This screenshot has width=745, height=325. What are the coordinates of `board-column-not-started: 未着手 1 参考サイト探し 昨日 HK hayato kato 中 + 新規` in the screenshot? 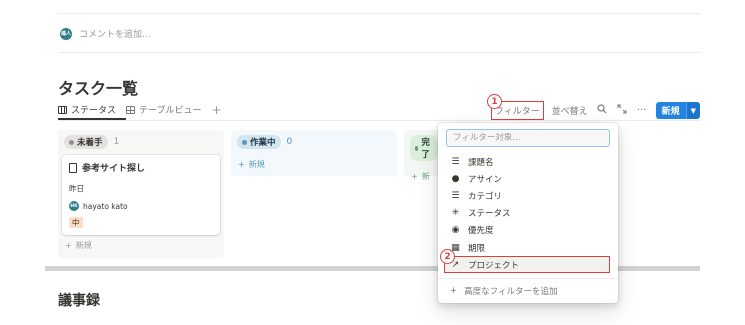 It's located at (141, 194).